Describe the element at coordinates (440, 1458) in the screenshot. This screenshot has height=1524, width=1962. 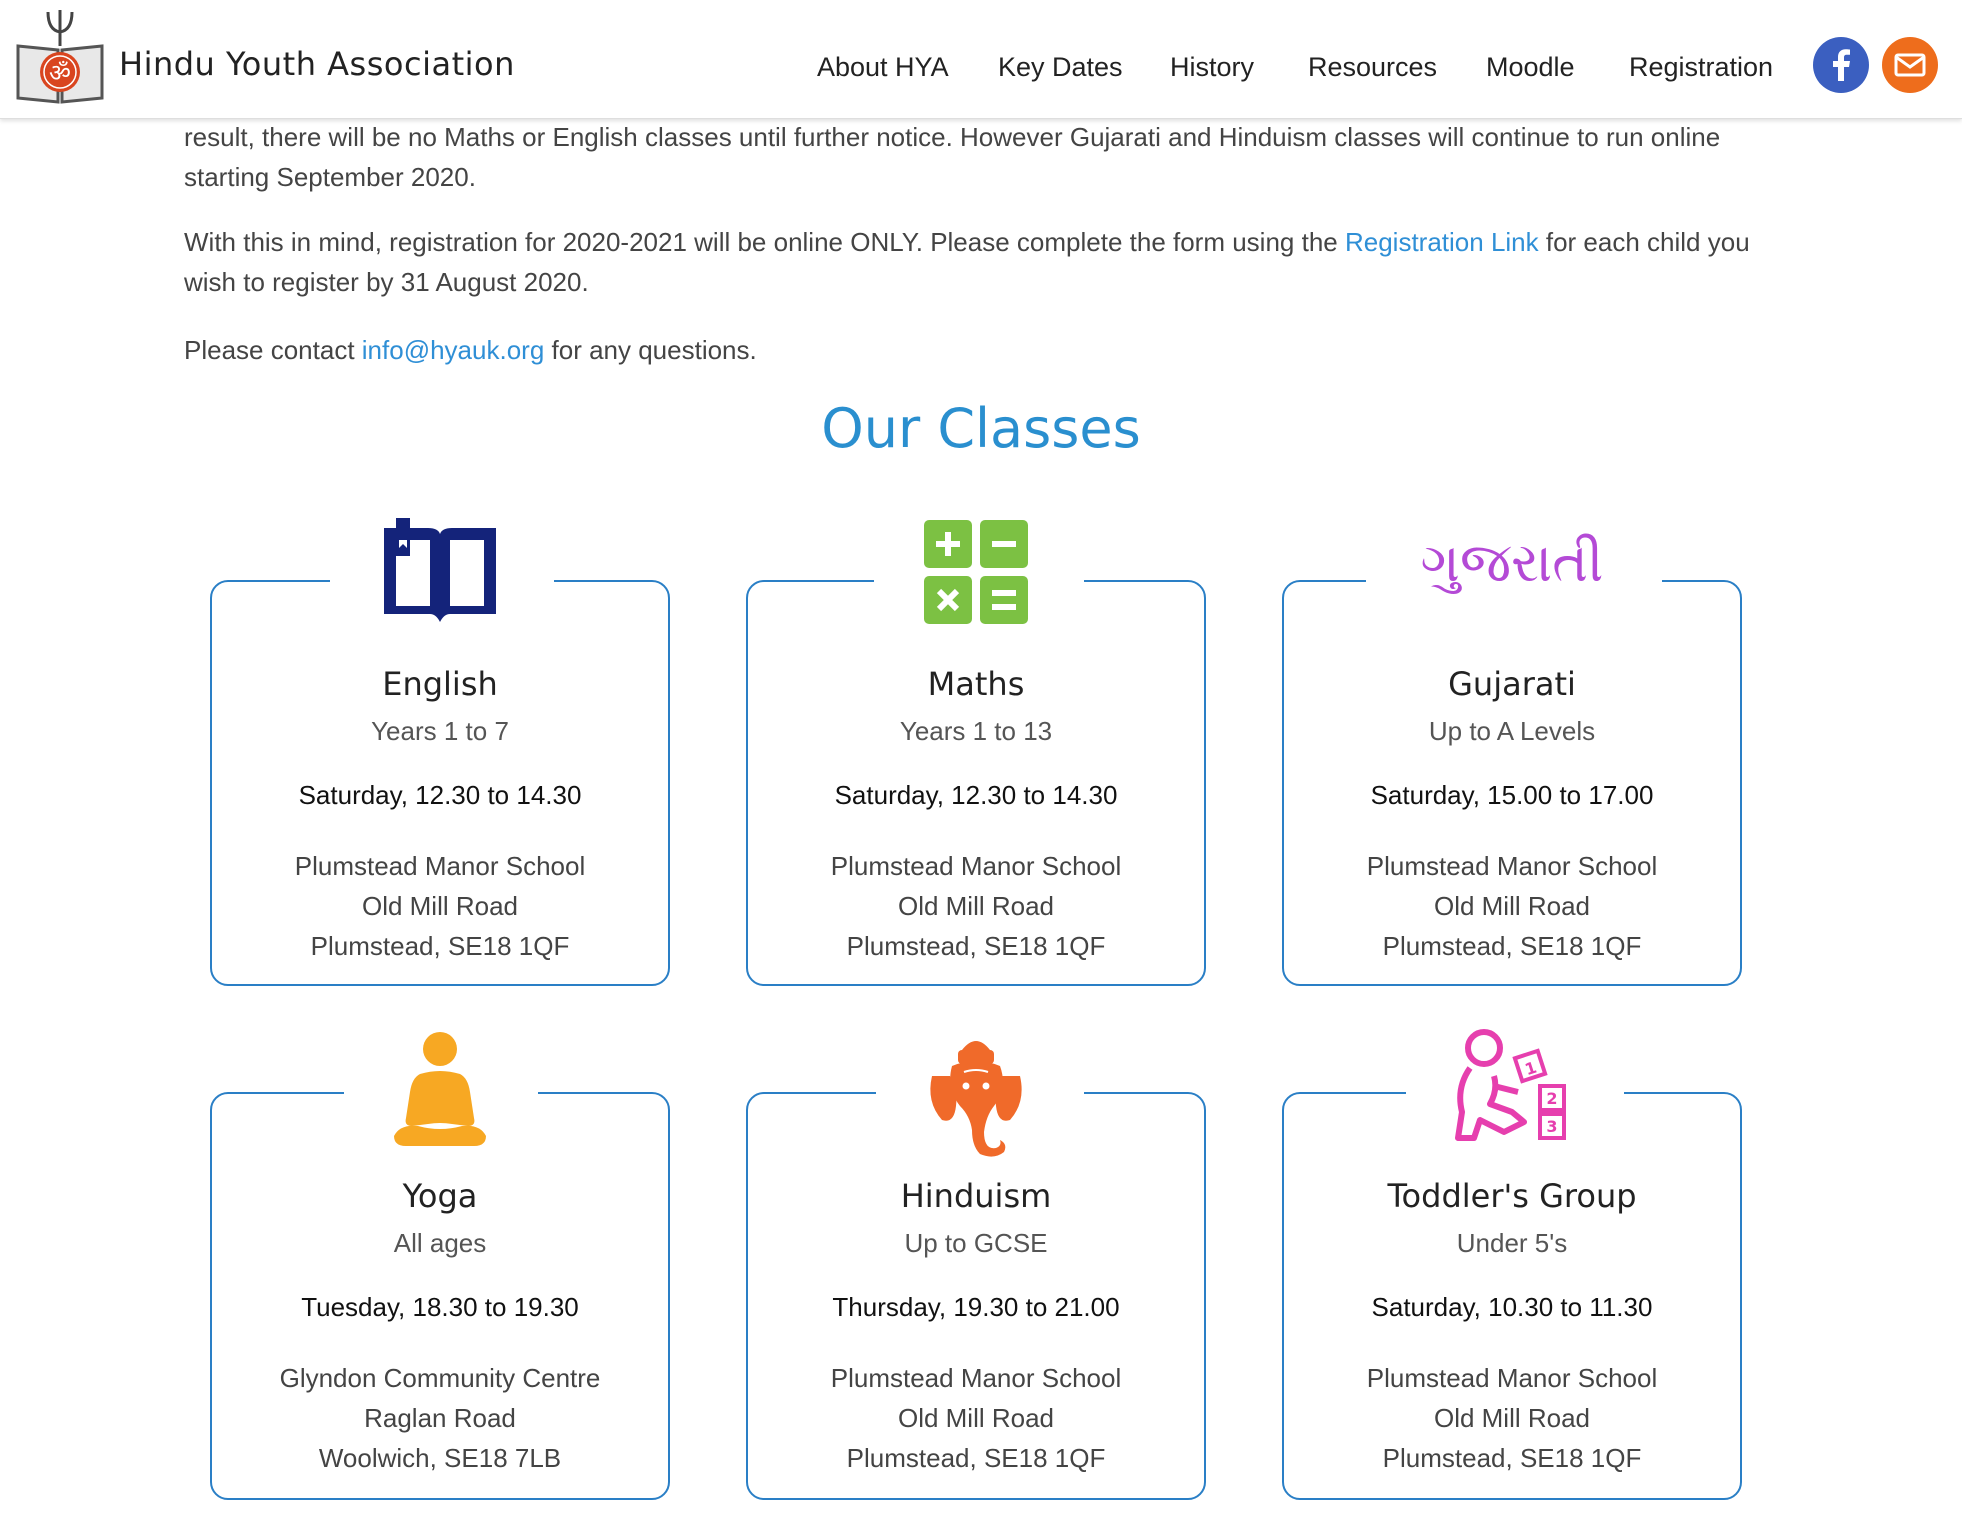
I see `address-line: Woolwich, SE18 7LB` at that location.